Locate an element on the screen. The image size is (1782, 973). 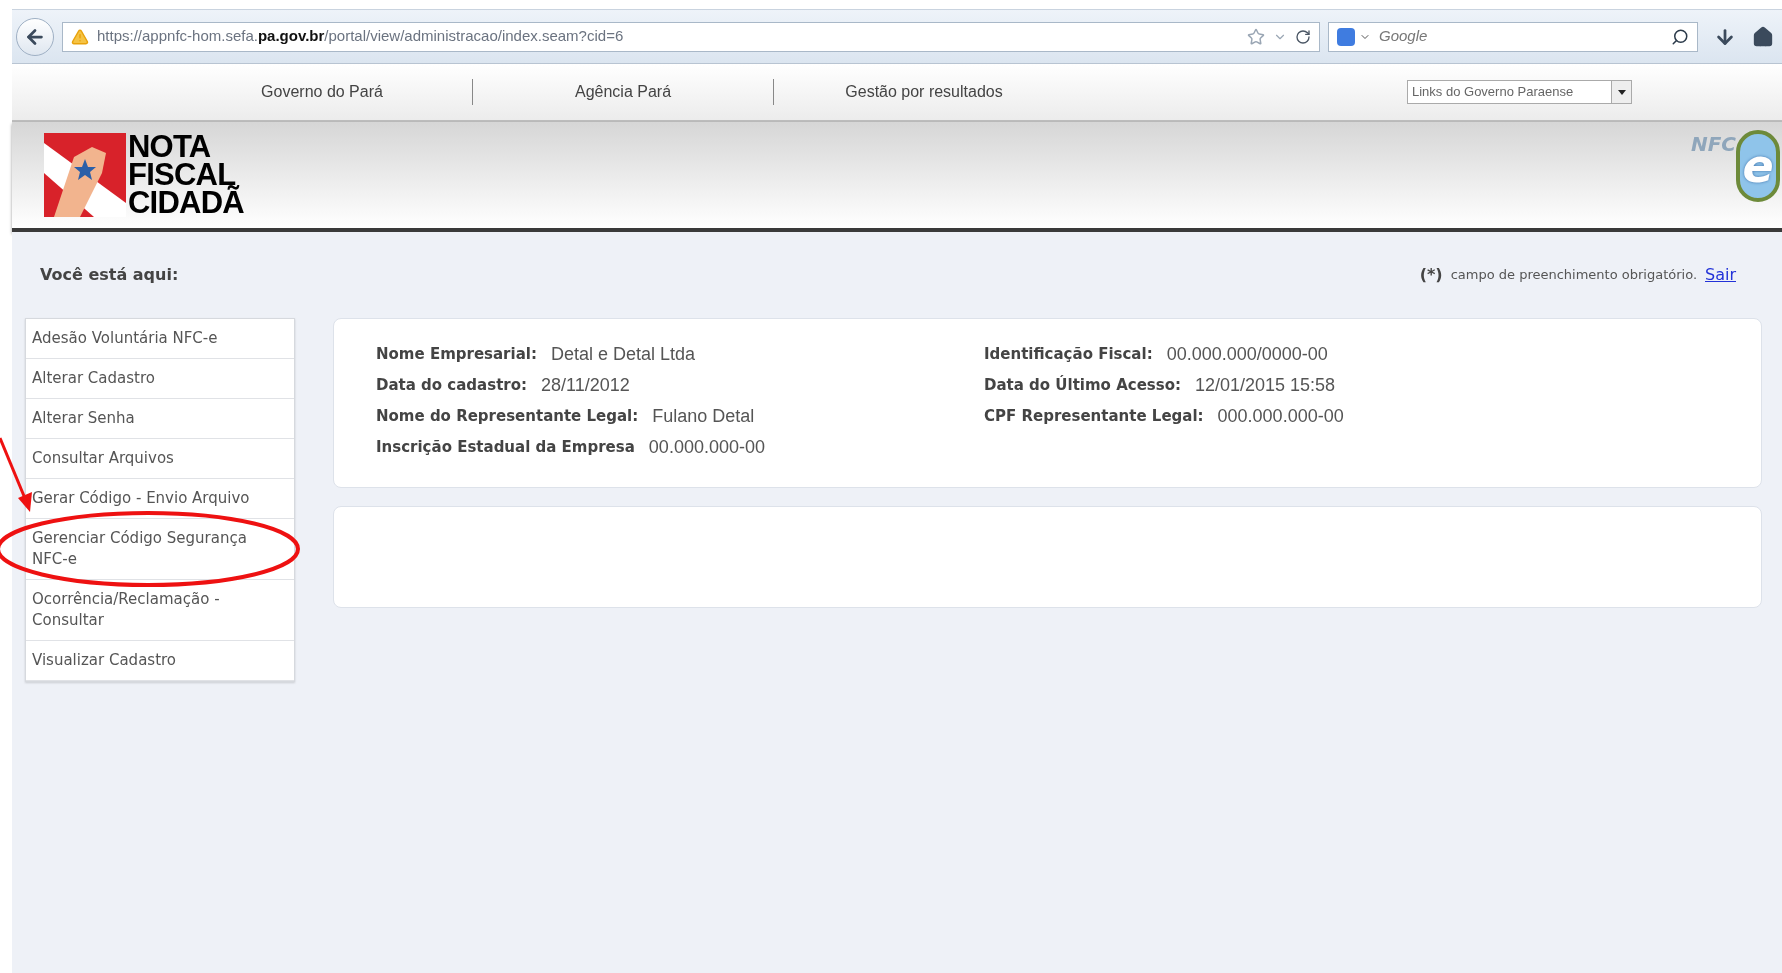
field-label: Data do cadastro: is located at coordinates (452, 386).